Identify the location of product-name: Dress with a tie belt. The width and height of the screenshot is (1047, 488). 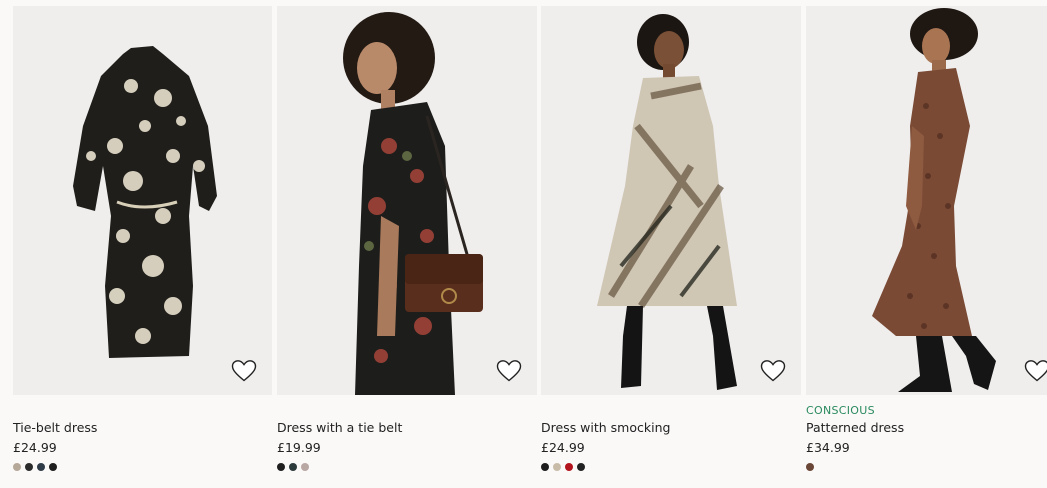
(339, 427).